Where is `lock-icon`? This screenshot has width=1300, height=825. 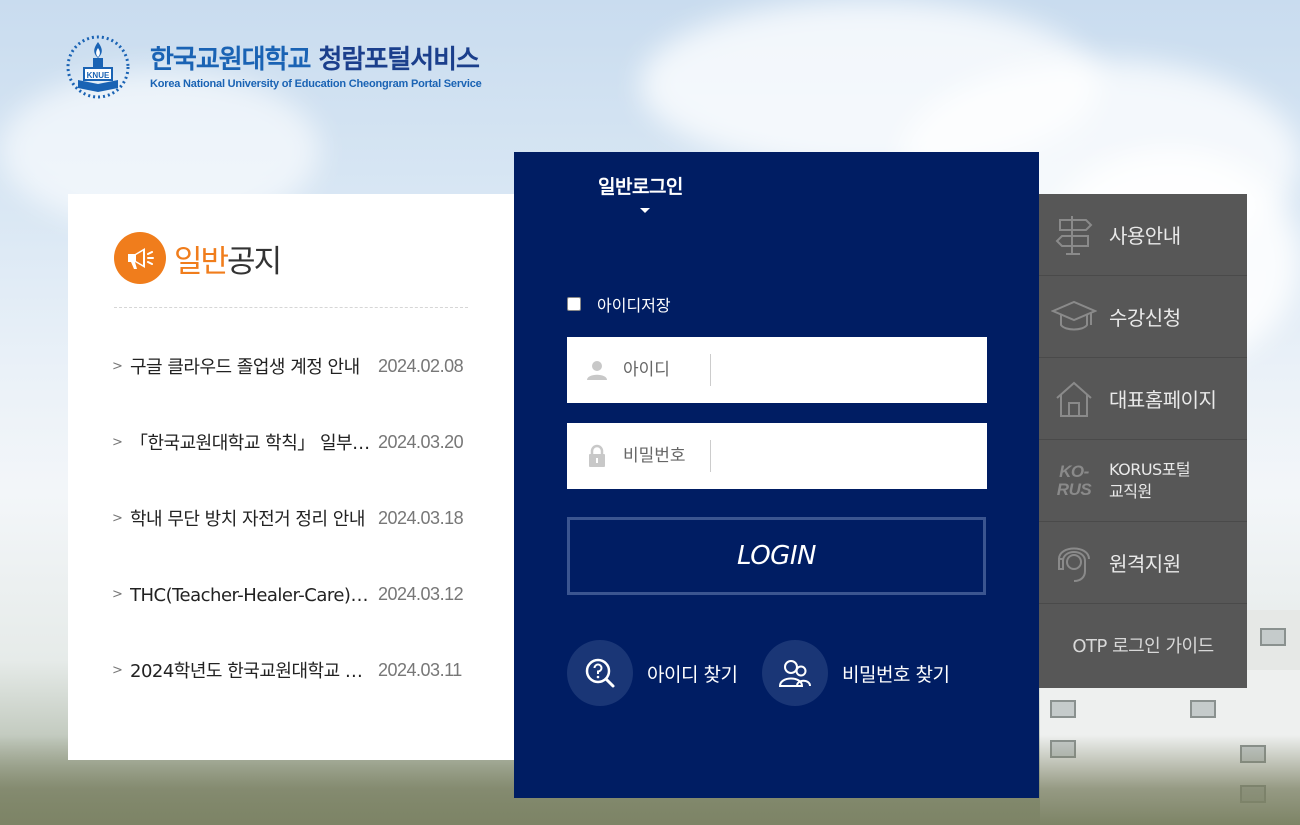 lock-icon is located at coordinates (597, 456).